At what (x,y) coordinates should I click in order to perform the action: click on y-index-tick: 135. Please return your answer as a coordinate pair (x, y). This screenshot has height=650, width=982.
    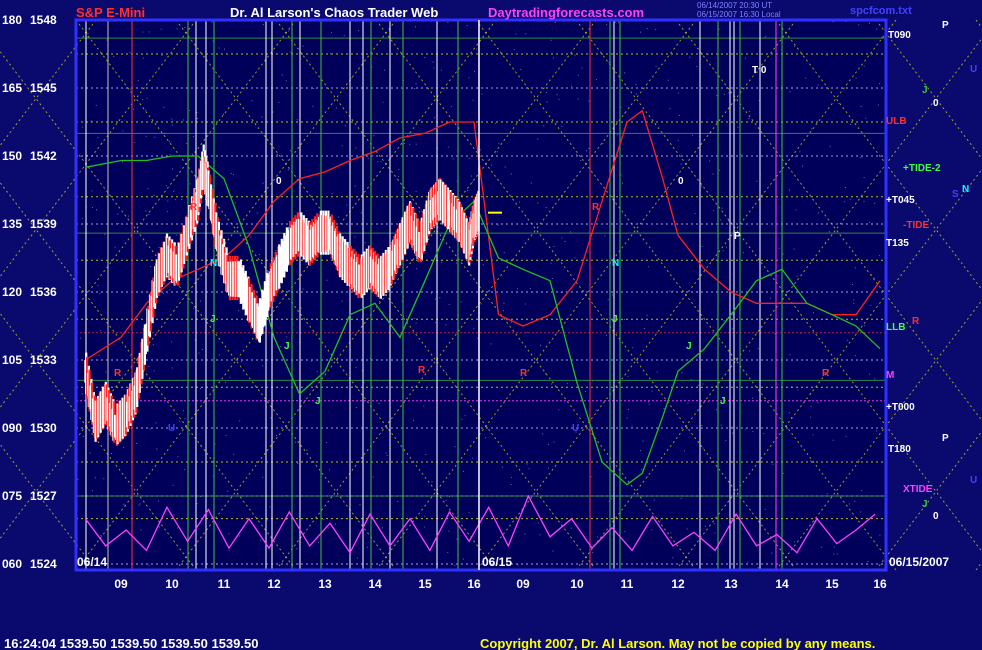
    Looking at the image, I should click on (12, 224).